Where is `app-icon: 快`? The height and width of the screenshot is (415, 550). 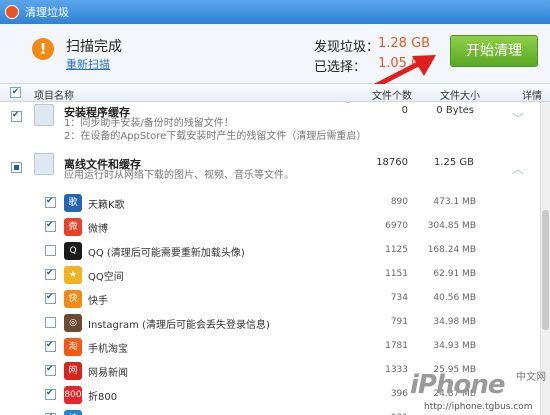
app-icon: 快 is located at coordinates (73, 299).